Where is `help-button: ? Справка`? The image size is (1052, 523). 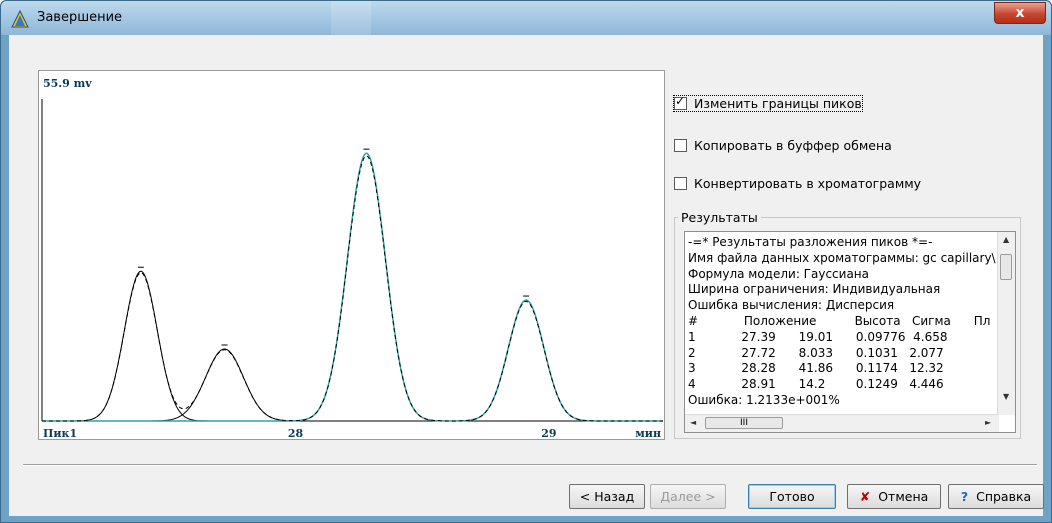
help-button: ? Справка is located at coordinates (996, 496).